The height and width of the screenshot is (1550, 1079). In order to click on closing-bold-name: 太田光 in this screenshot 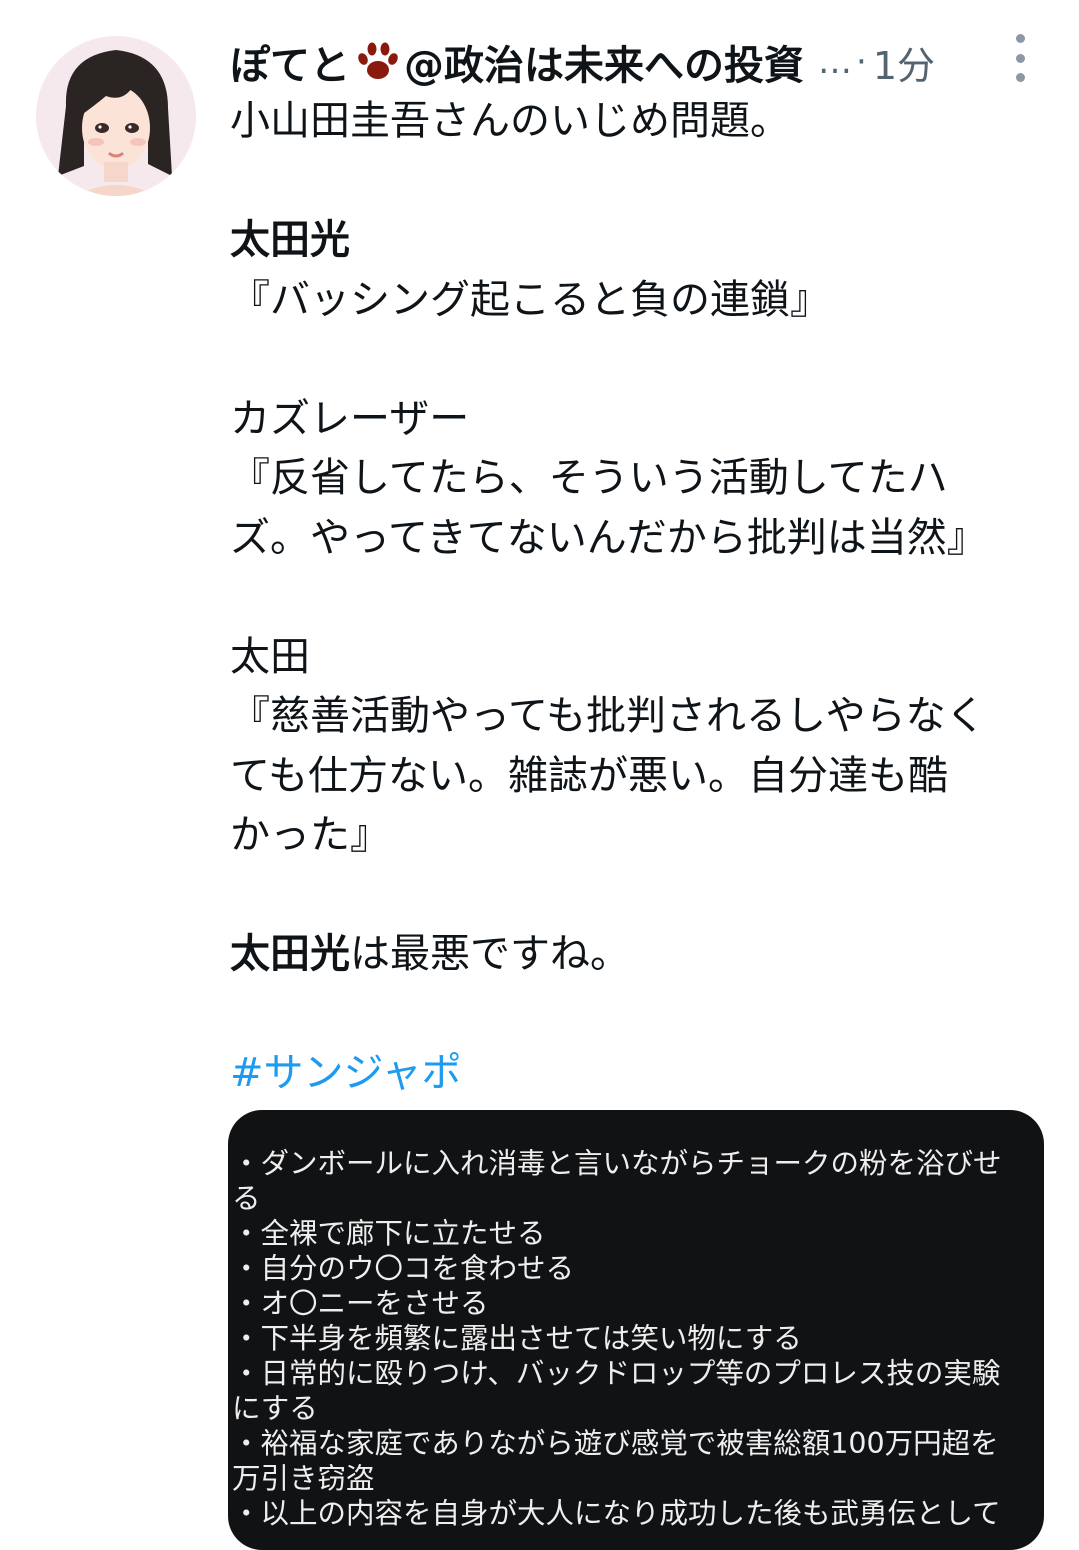, I will do `click(290, 954)`.